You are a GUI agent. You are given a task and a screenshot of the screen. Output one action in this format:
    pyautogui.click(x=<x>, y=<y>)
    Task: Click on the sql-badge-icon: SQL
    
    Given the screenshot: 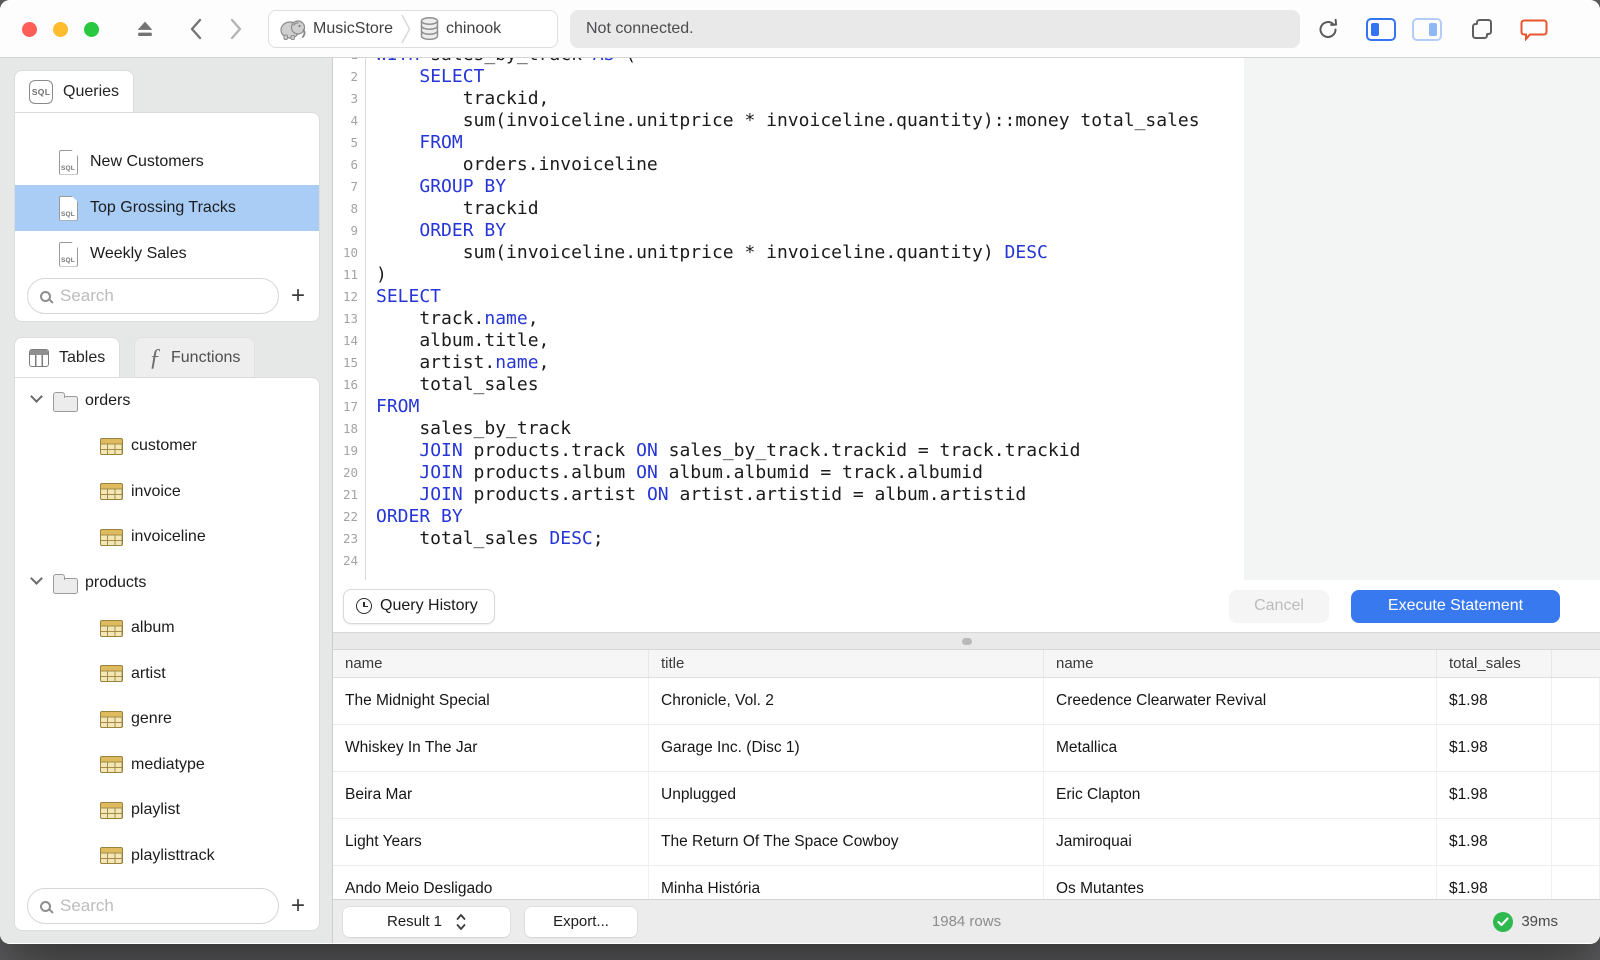 What is the action you would take?
    pyautogui.click(x=41, y=92)
    